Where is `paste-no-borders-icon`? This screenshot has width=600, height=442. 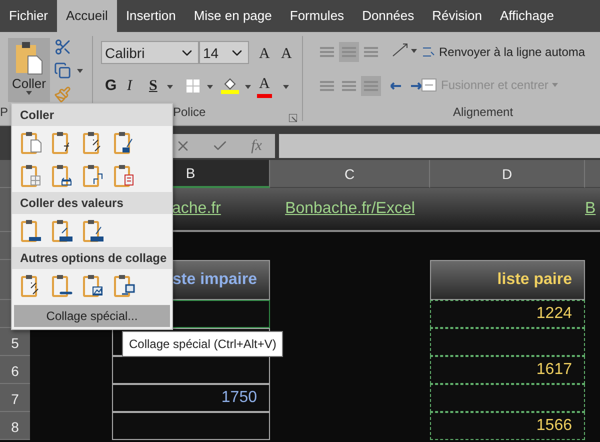 paste-no-borders-icon is located at coordinates (31, 176).